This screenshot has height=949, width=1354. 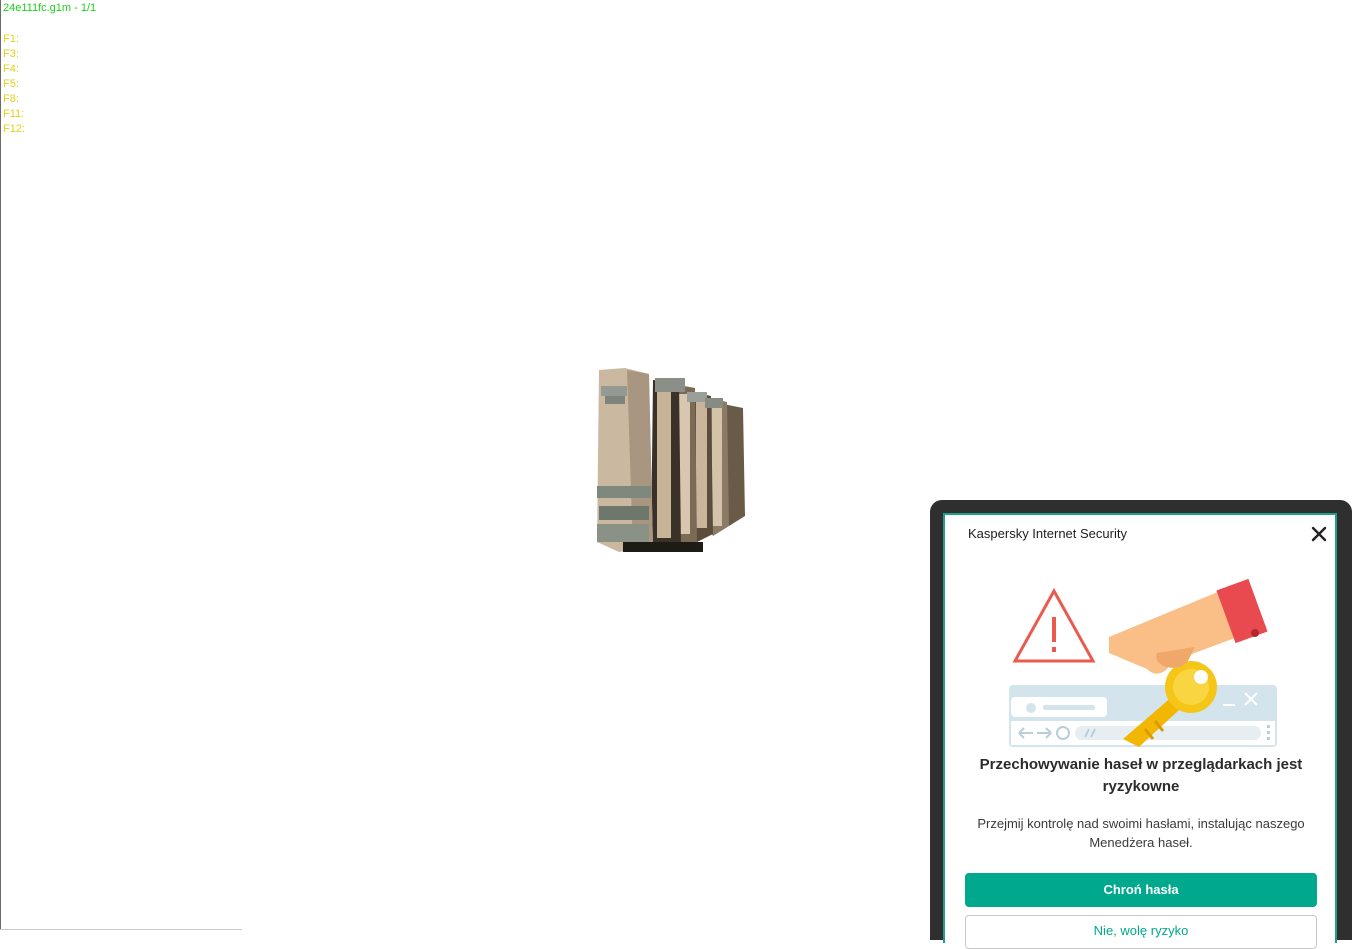 What do you see at coordinates (0, 465) in the screenshot?
I see `window-left-border` at bounding box center [0, 465].